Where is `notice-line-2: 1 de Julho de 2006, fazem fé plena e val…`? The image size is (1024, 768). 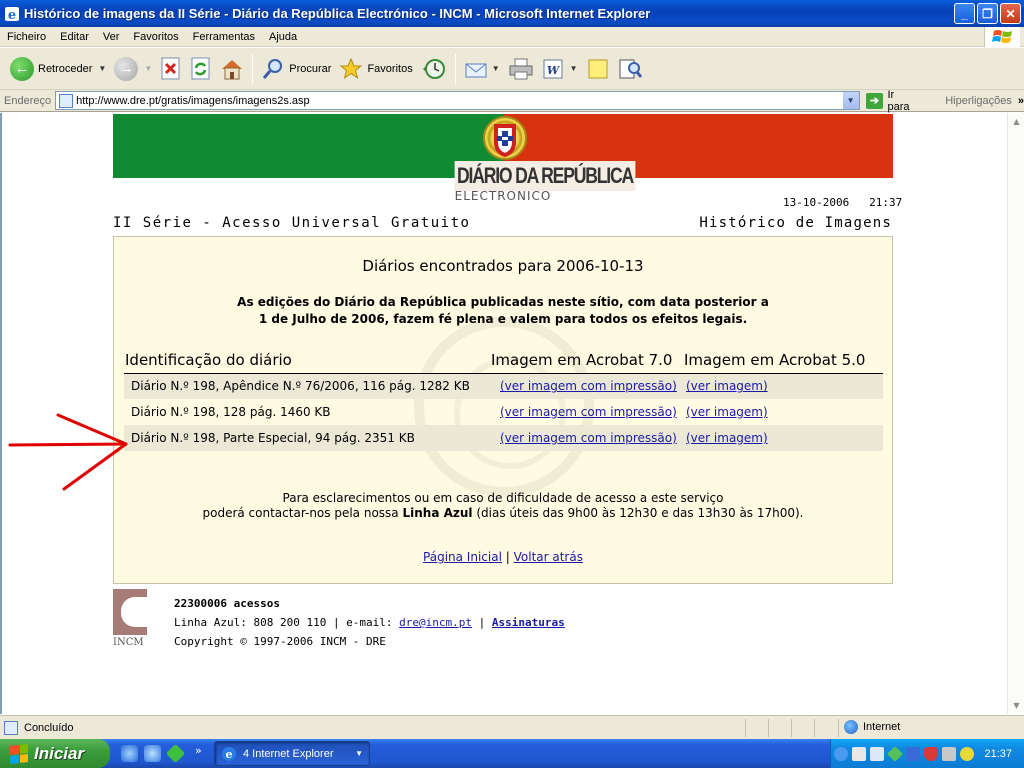
notice-line-2: 1 de Julho de 2006, fazem fé plena e val… is located at coordinates (503, 319).